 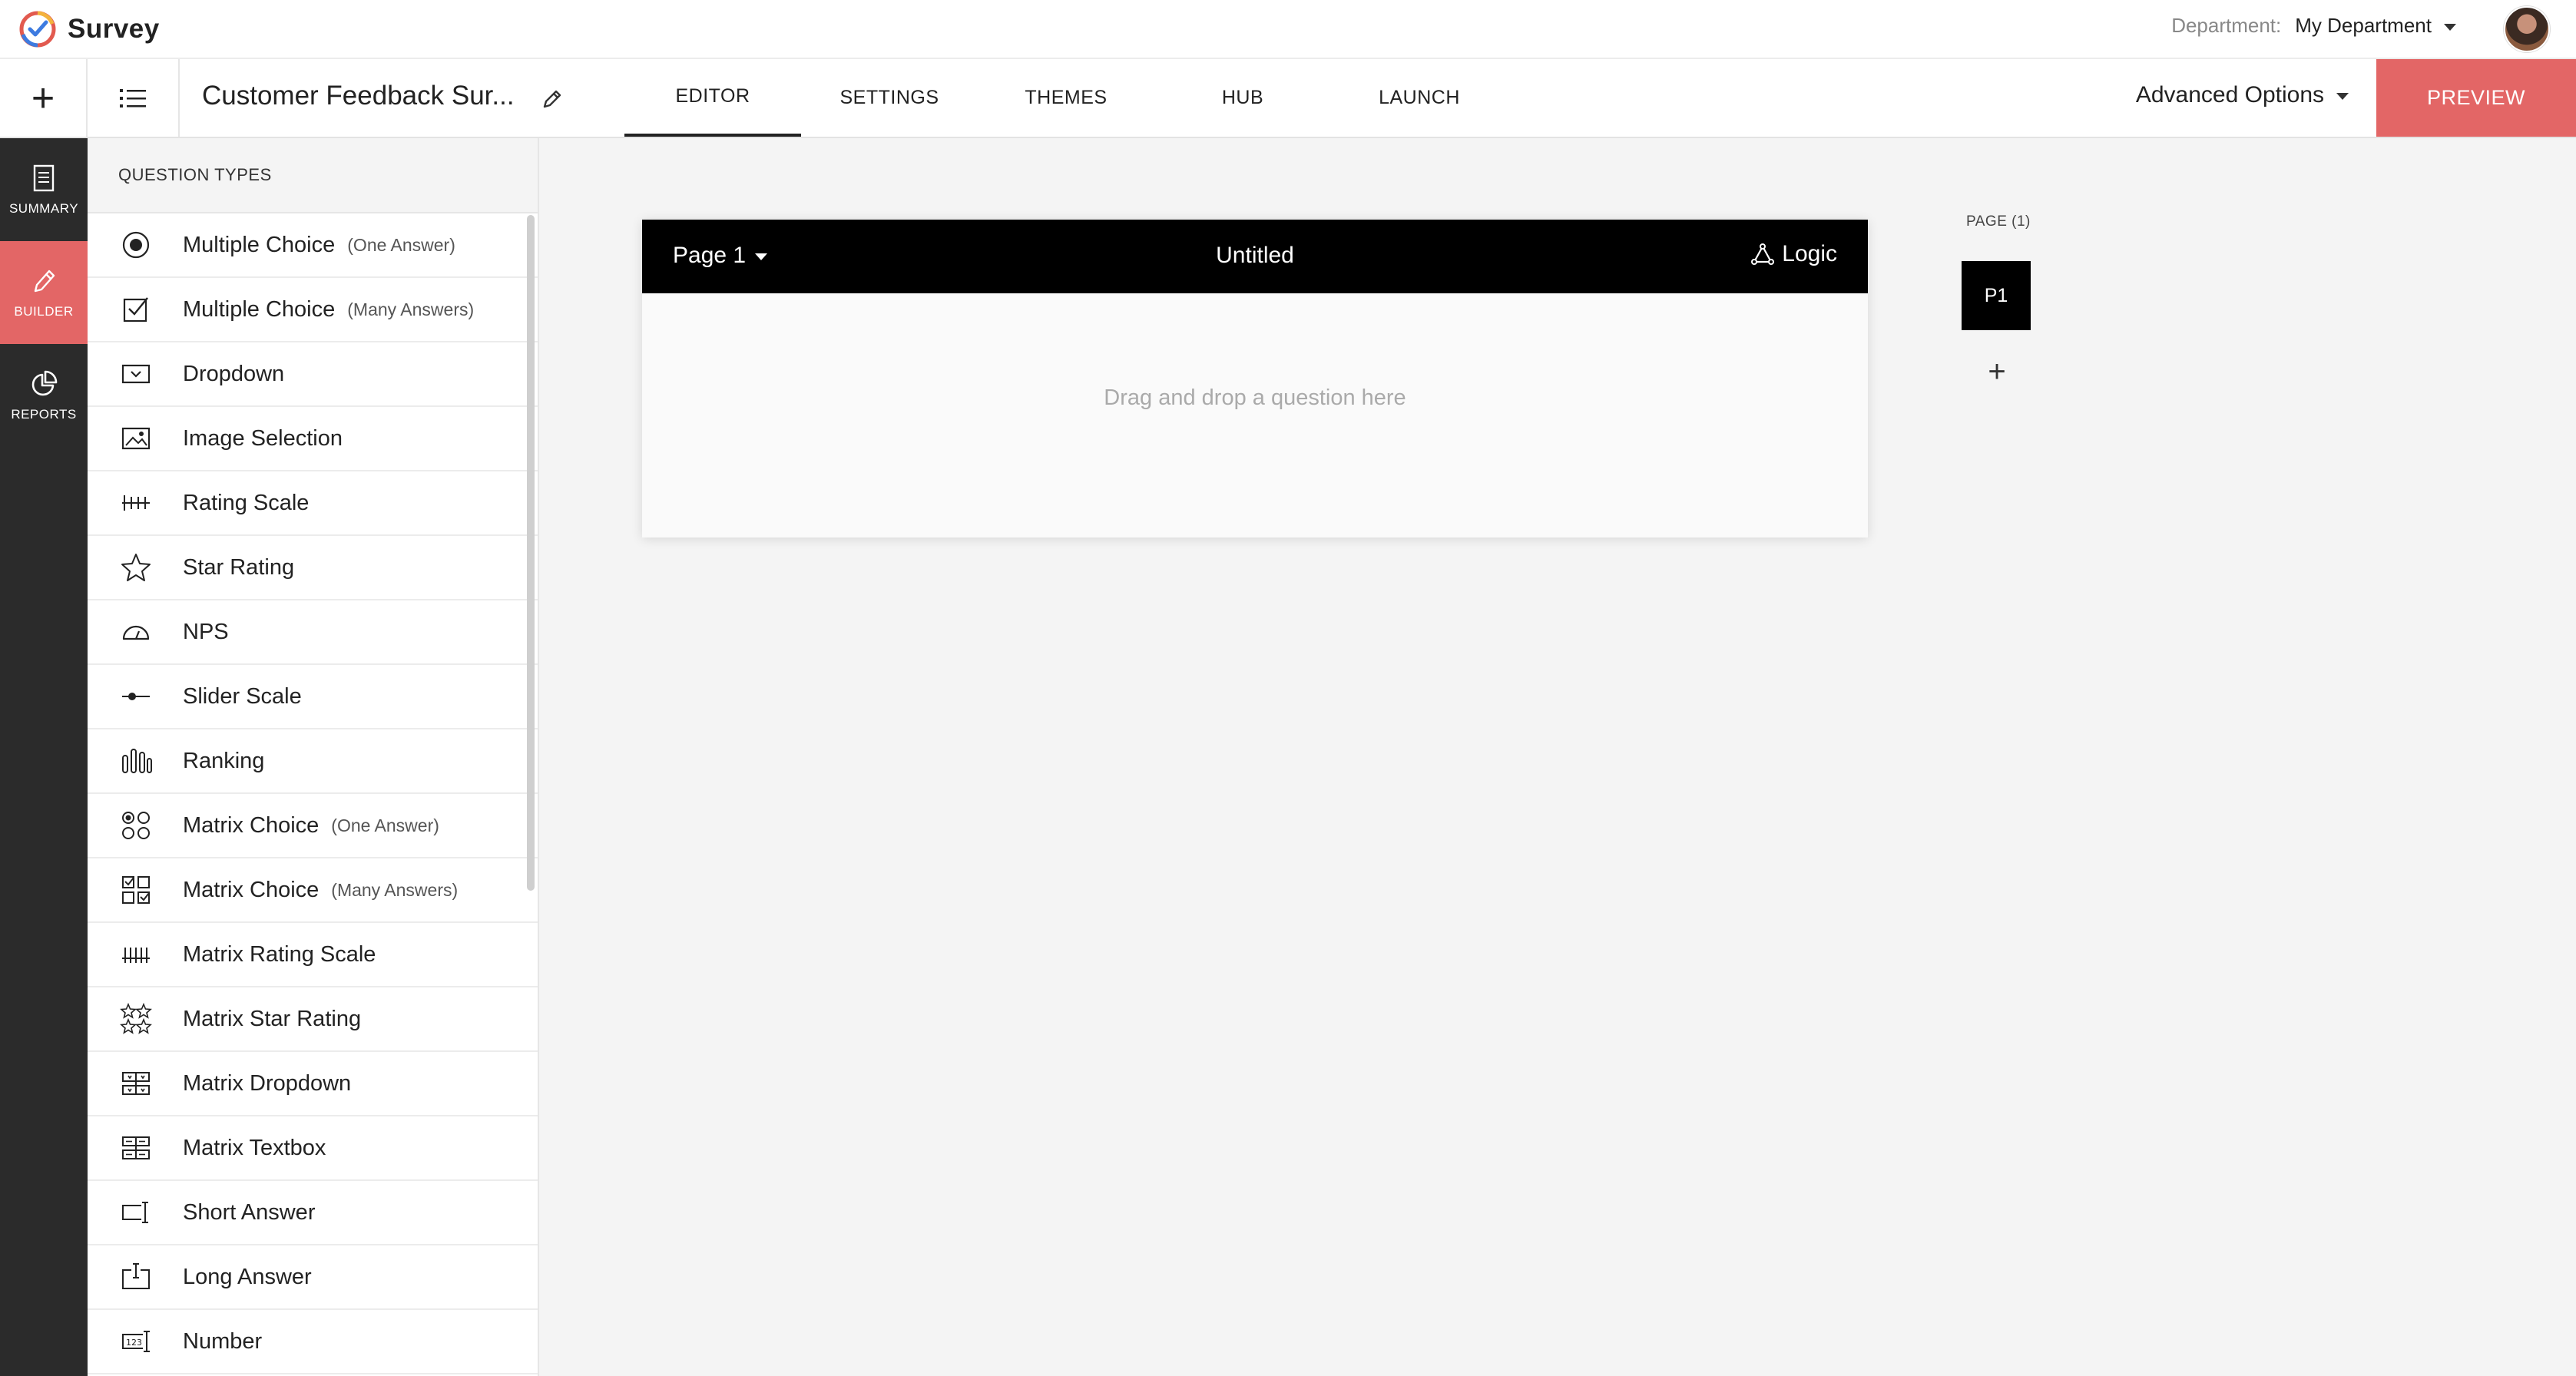 What do you see at coordinates (206, 631) in the screenshot?
I see `question-type-name: NPS` at bounding box center [206, 631].